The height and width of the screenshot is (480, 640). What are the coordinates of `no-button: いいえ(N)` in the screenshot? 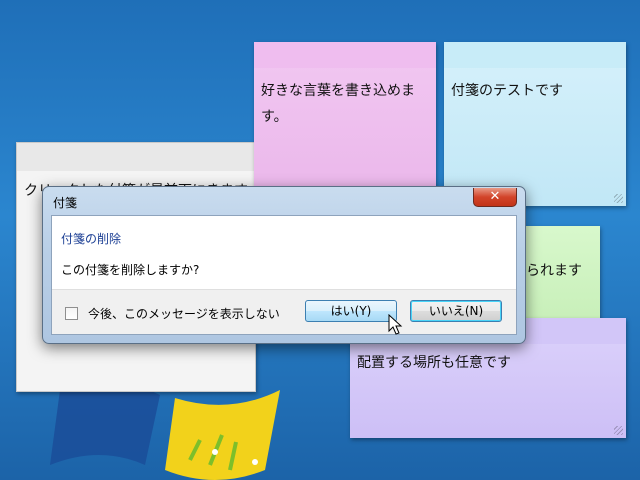 It's located at (456, 311).